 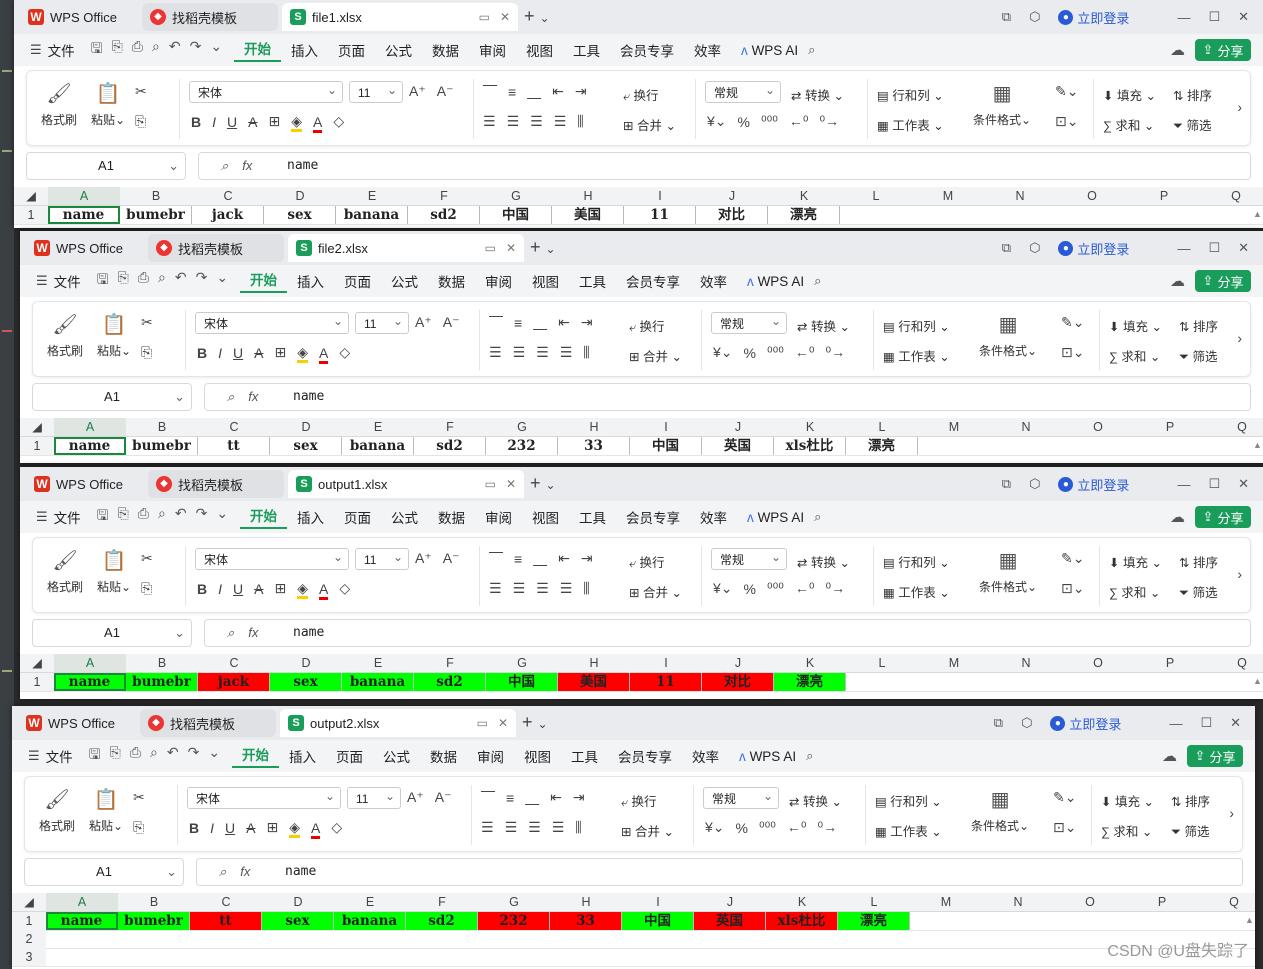 I want to click on filter-button: ⏷ 筛选, so click(x=1192, y=124).